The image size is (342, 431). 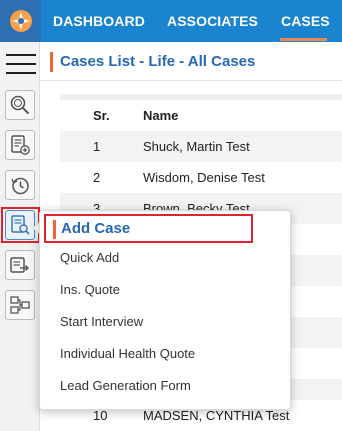 I want to click on add-case-title: Add Case, so click(x=95, y=228).